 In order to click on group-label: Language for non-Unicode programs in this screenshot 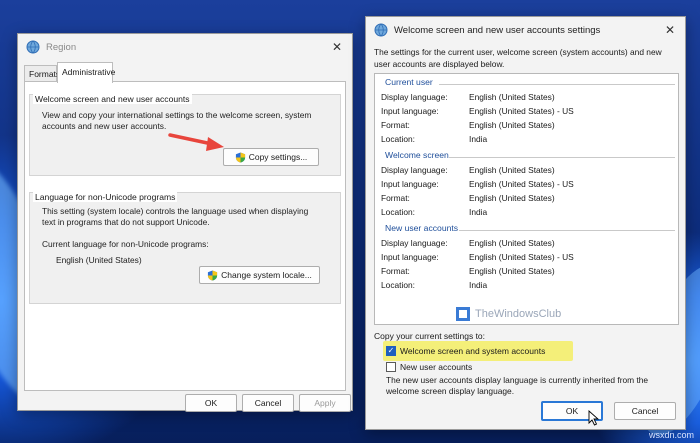, I will do `click(105, 197)`.